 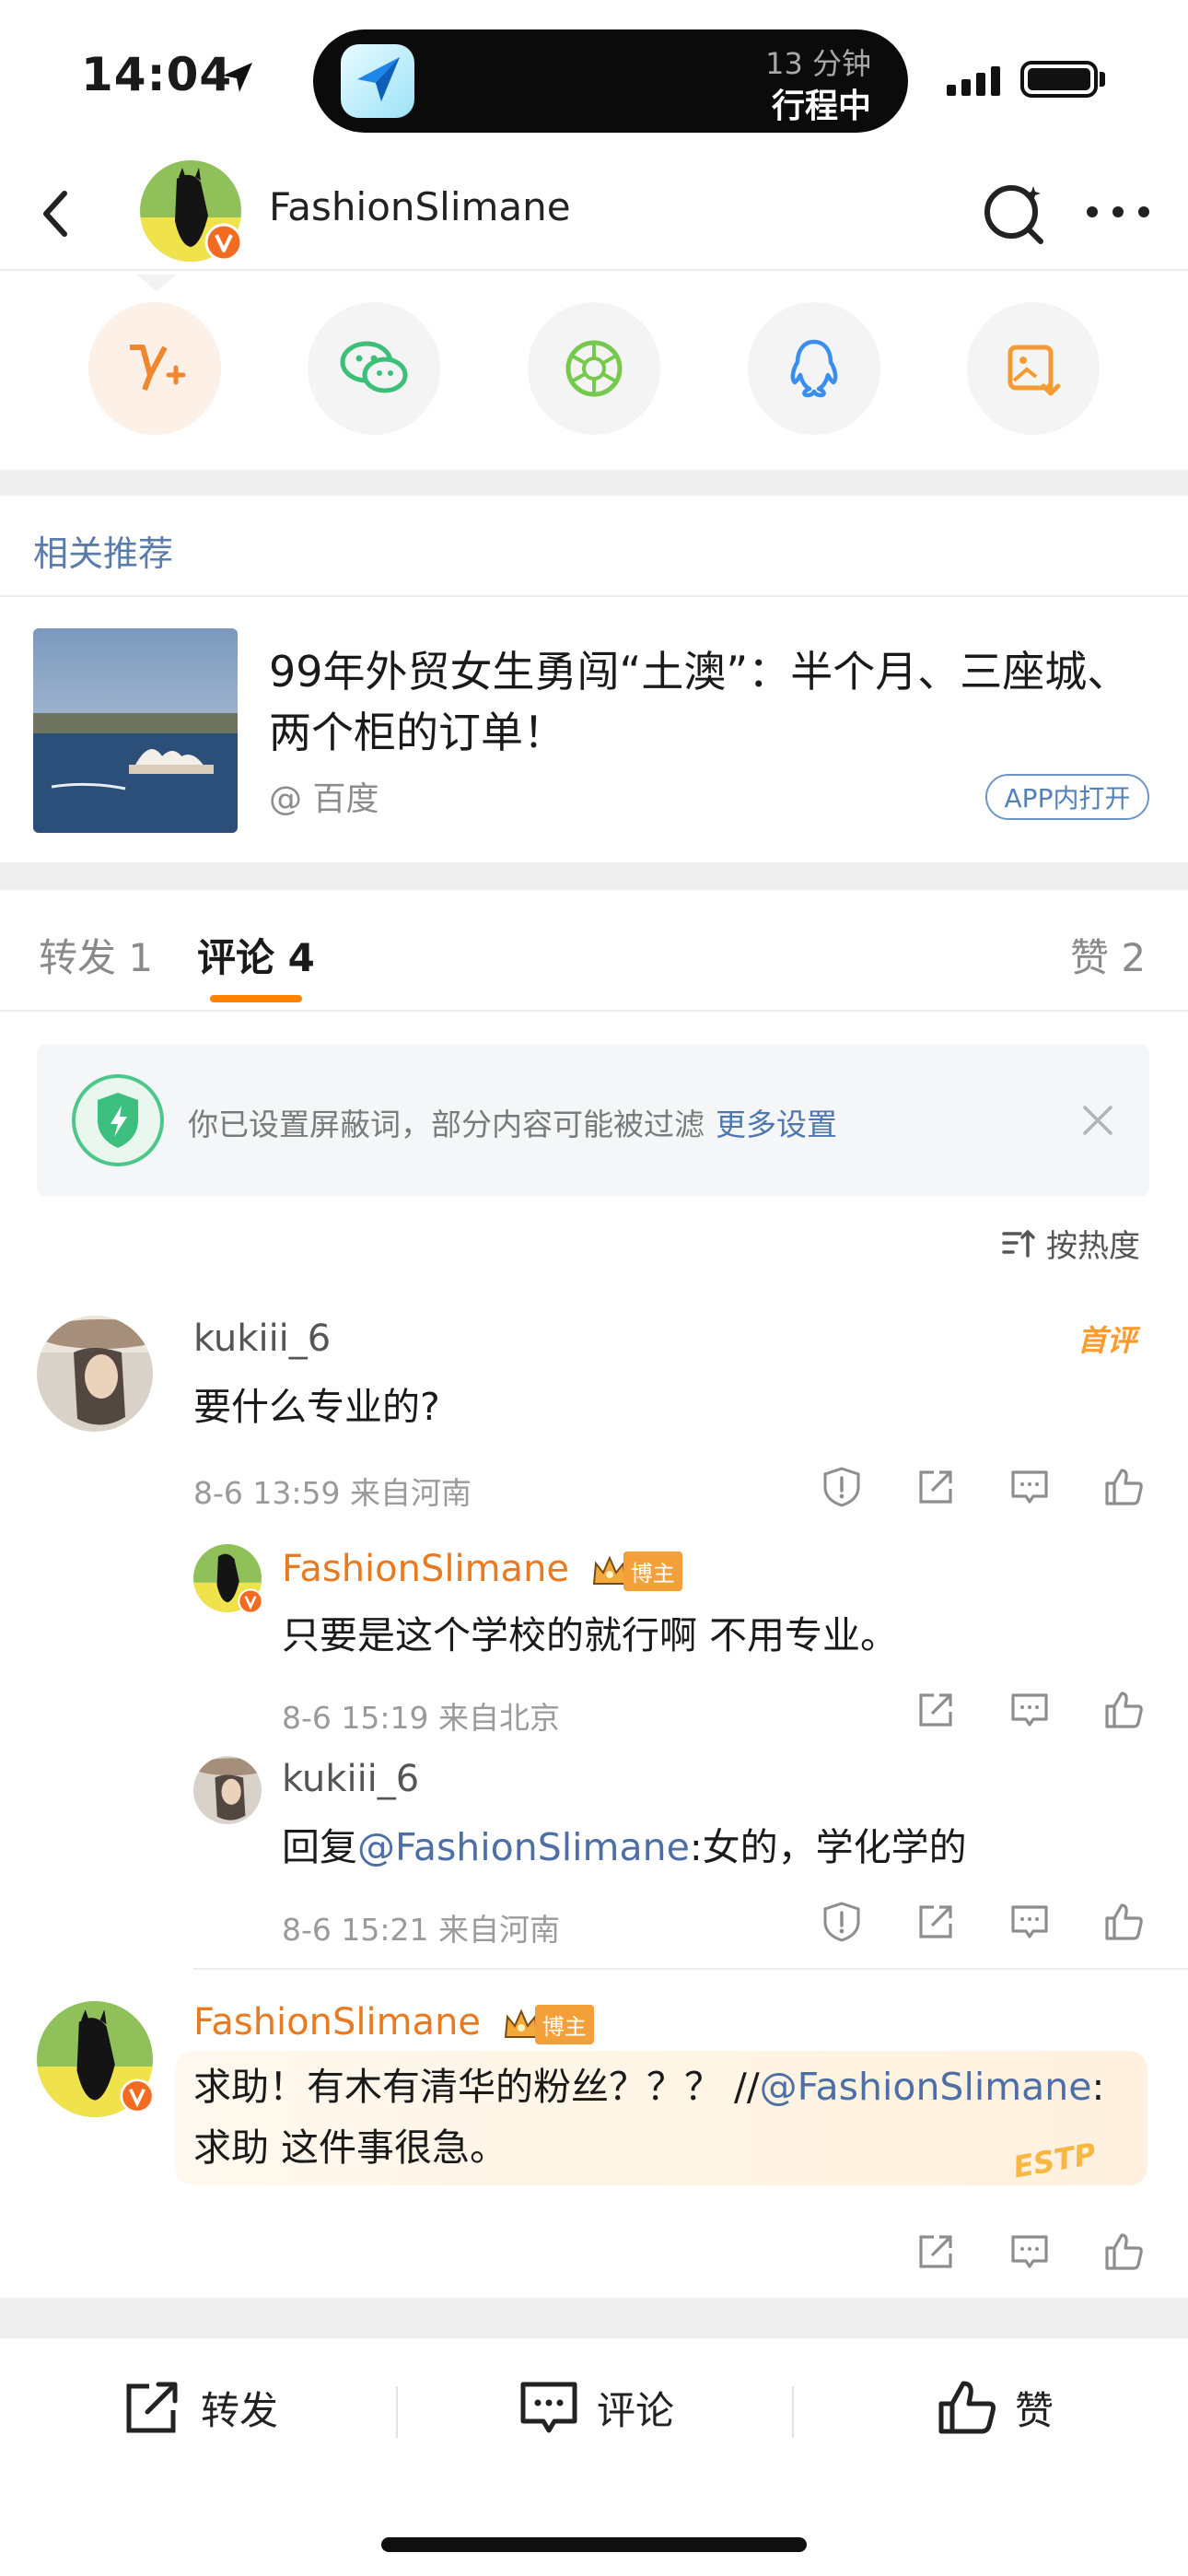 What do you see at coordinates (995, 2407) in the screenshot?
I see `like-button: 赞` at bounding box center [995, 2407].